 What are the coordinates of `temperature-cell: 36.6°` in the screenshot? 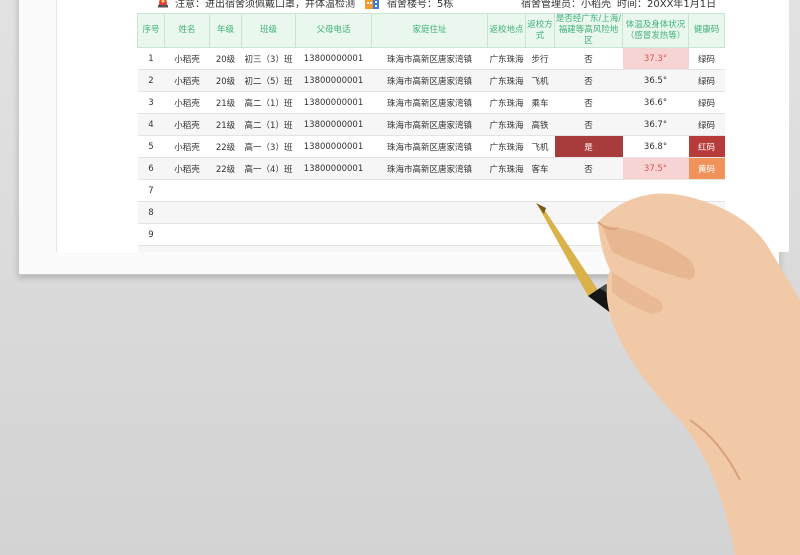 It's located at (655, 102).